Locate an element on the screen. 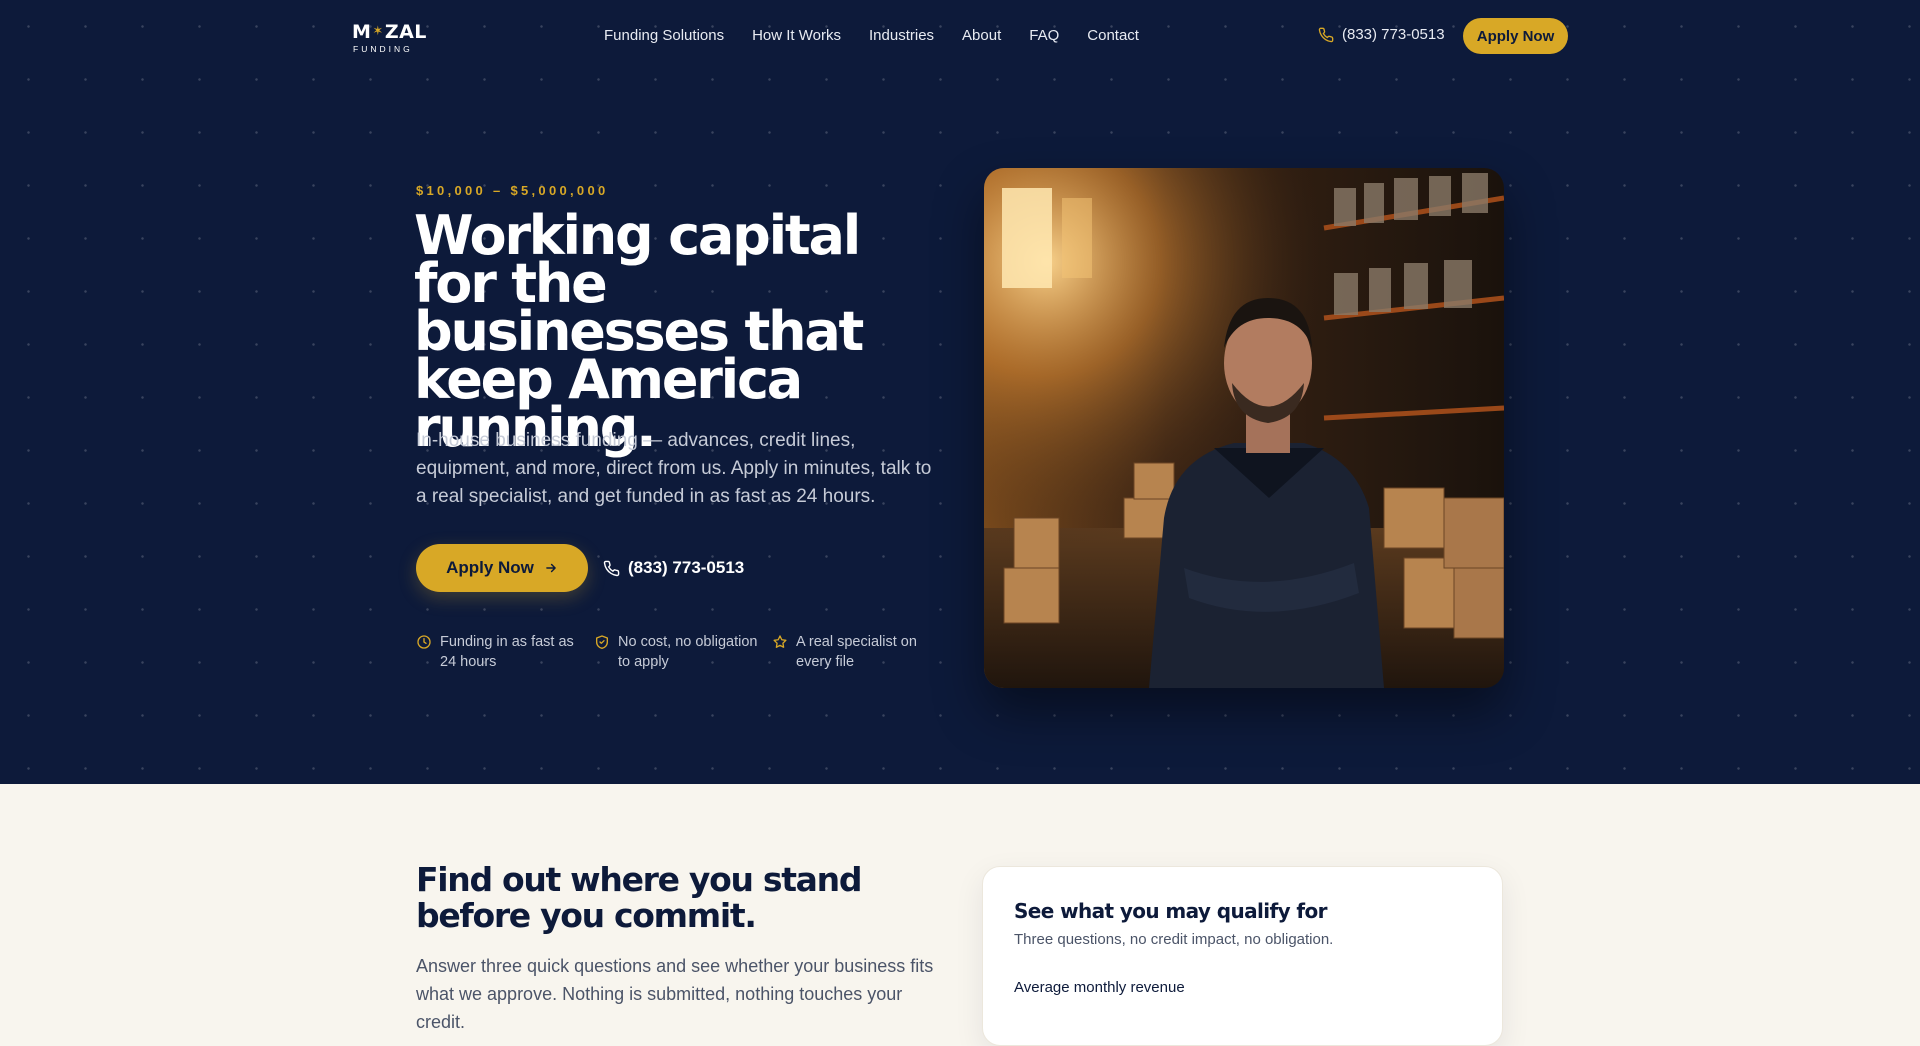 The width and height of the screenshot is (1920, 1046). feature-item: No cost, no obligation to apply is located at coordinates (676, 652).